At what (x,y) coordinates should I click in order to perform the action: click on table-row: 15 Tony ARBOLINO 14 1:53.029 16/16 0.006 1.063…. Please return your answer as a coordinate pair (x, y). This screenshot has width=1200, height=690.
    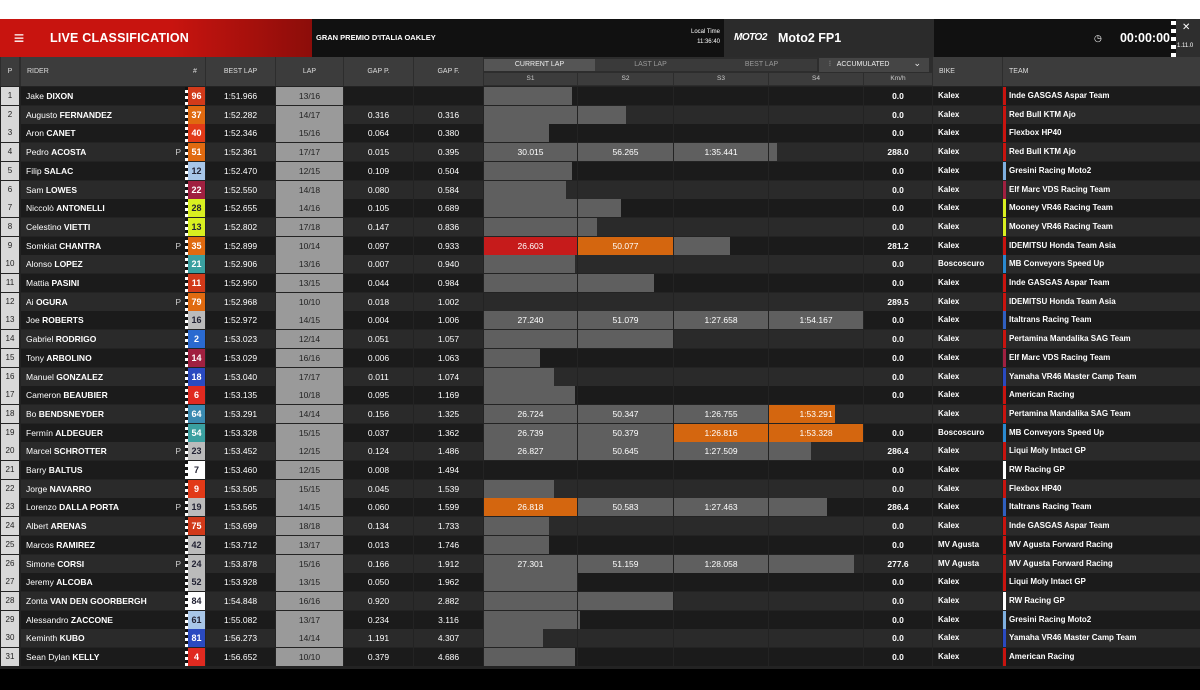
    Looking at the image, I should click on (600, 357).